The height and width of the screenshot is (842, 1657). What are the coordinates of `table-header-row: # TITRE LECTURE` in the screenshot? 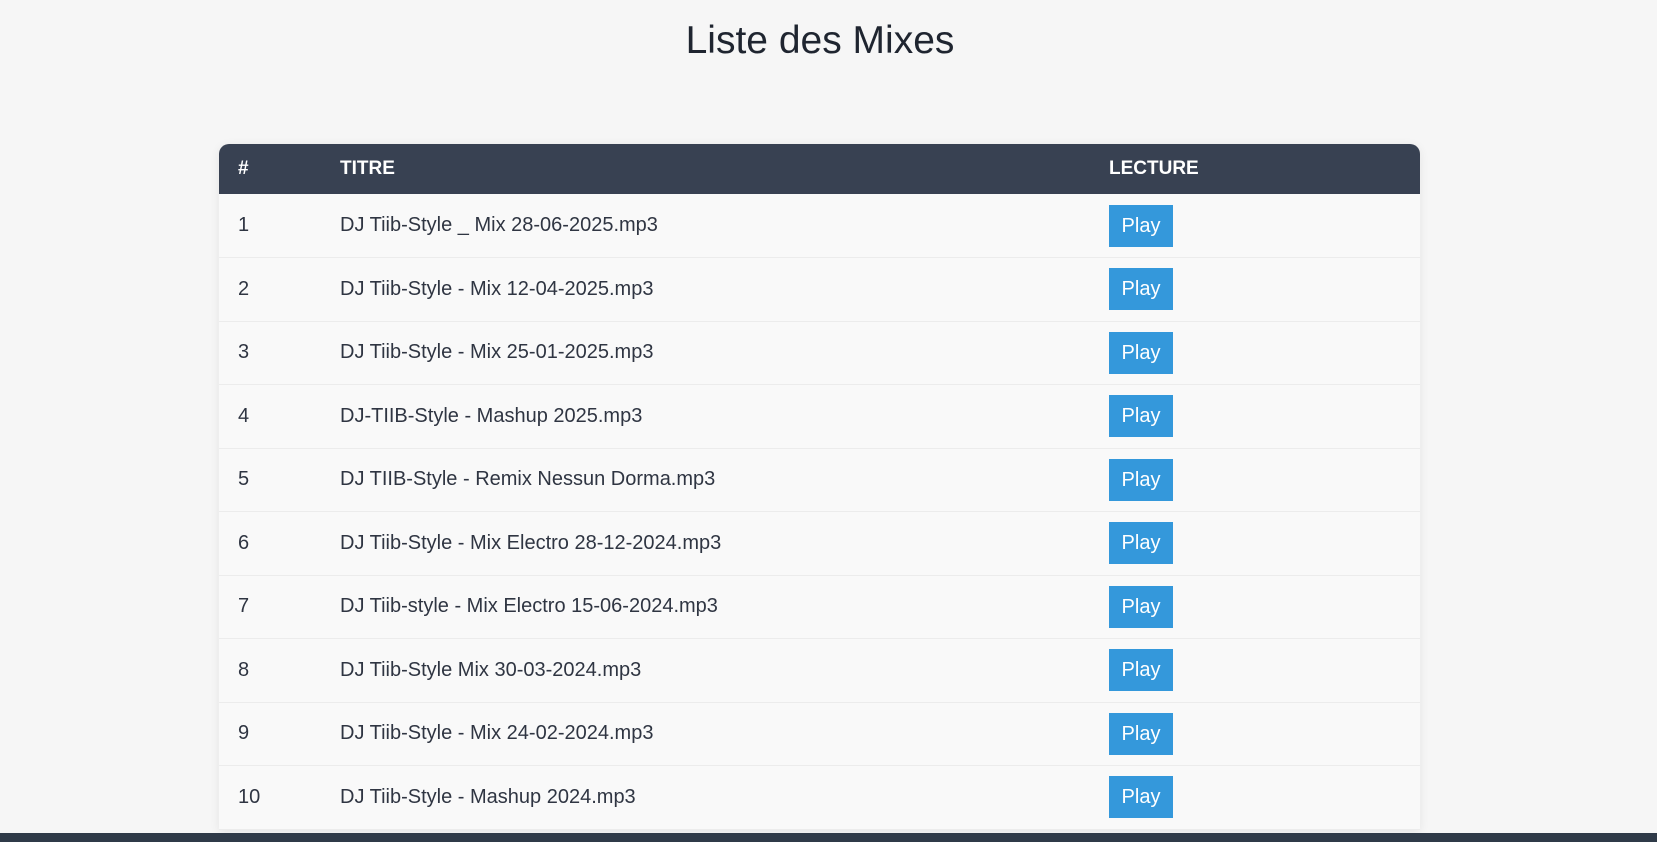 It's located at (819, 169).